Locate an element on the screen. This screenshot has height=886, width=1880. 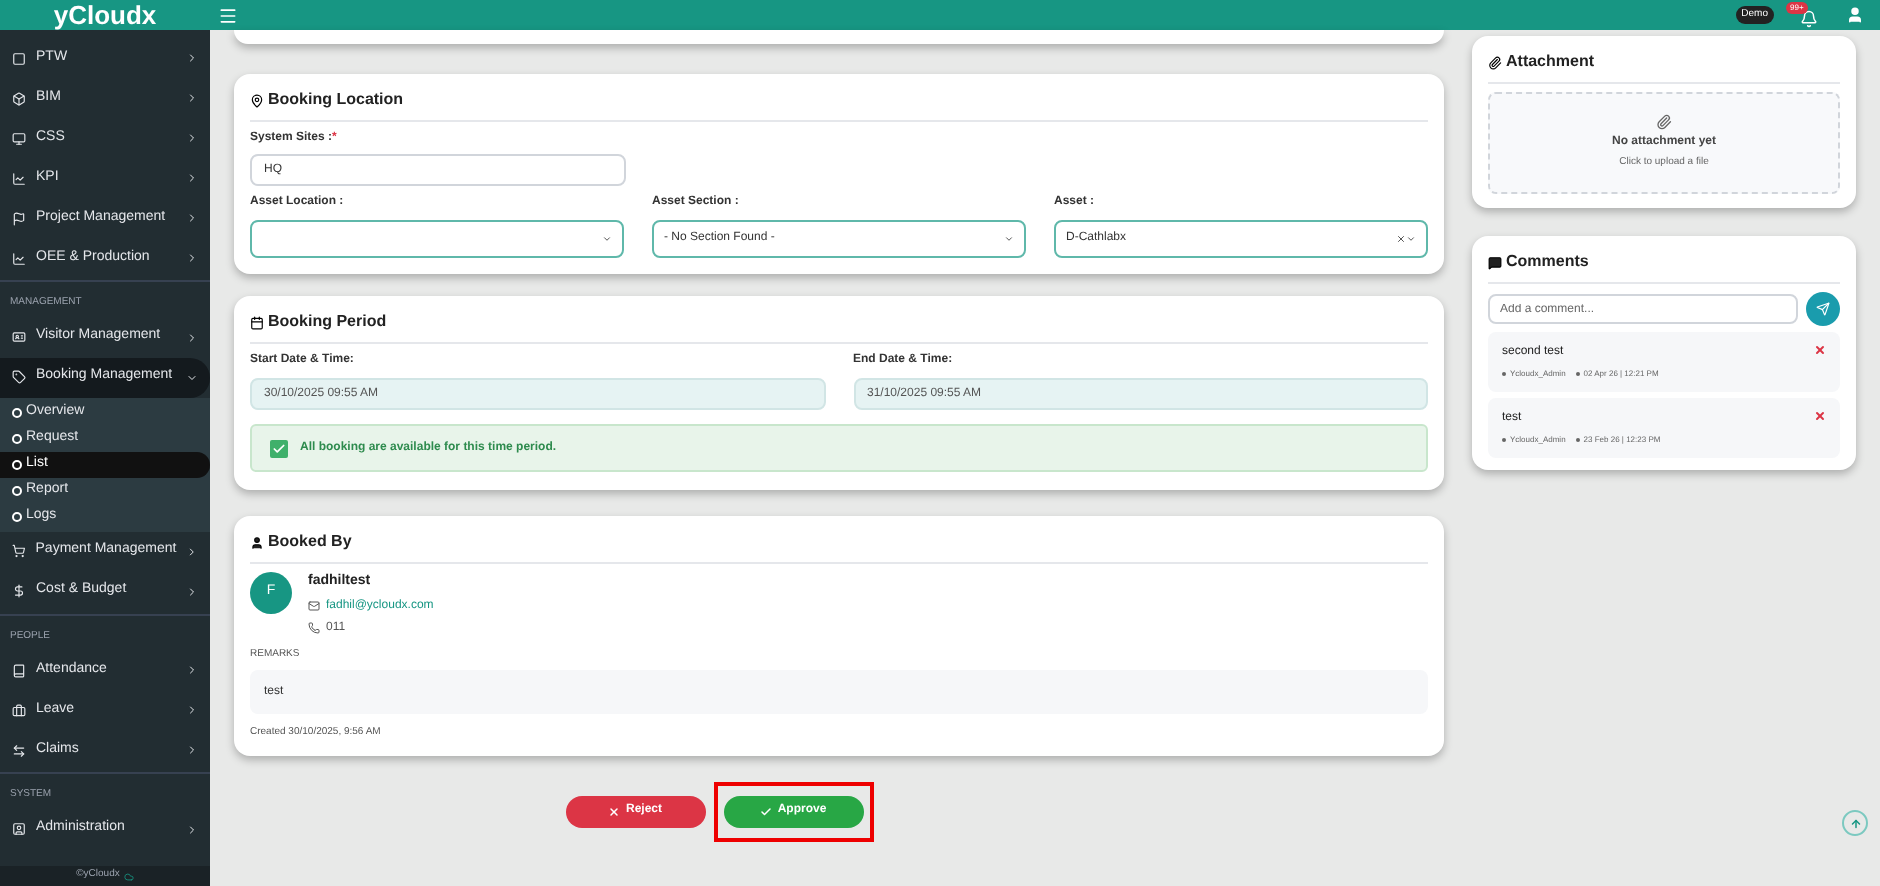
monitor-icon is located at coordinates (19, 138).